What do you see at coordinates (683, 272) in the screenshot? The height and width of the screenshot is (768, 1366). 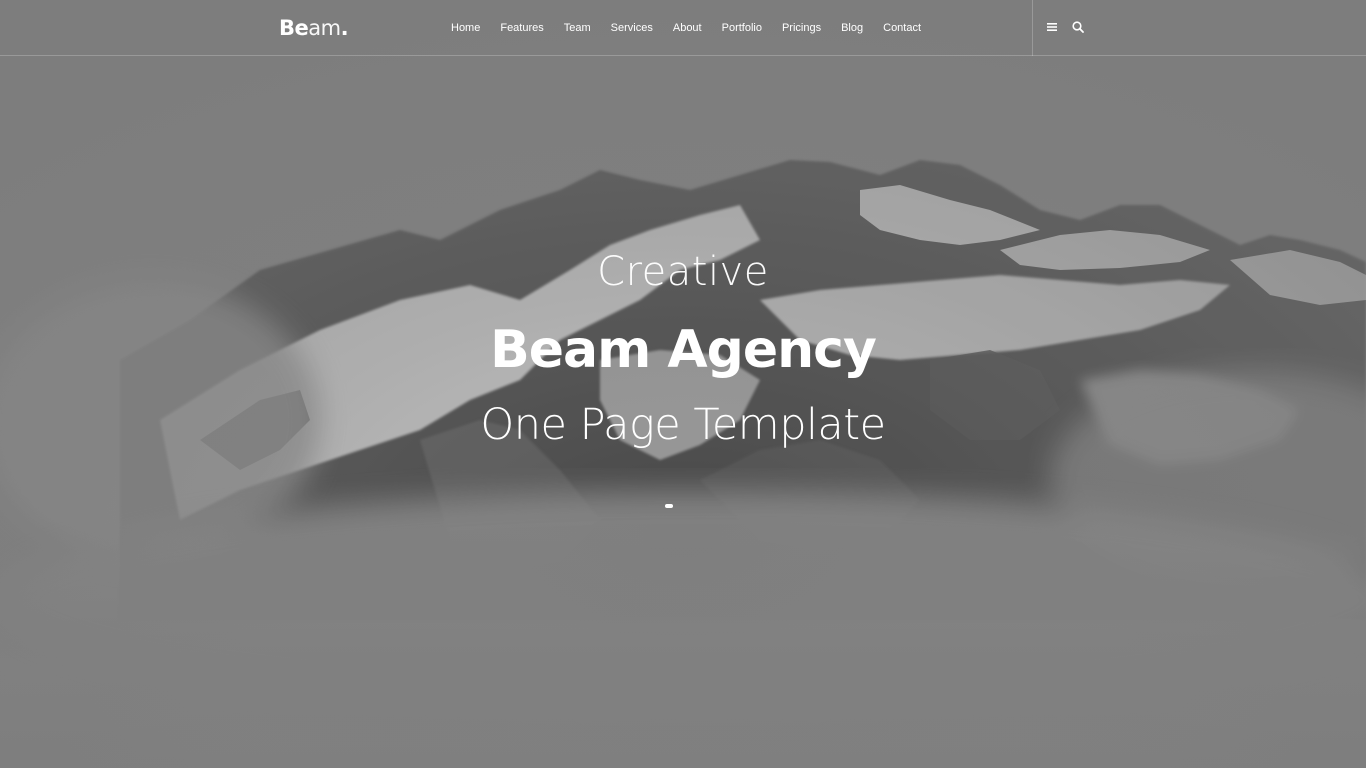 I see `hero-tagline-creative: Creative` at bounding box center [683, 272].